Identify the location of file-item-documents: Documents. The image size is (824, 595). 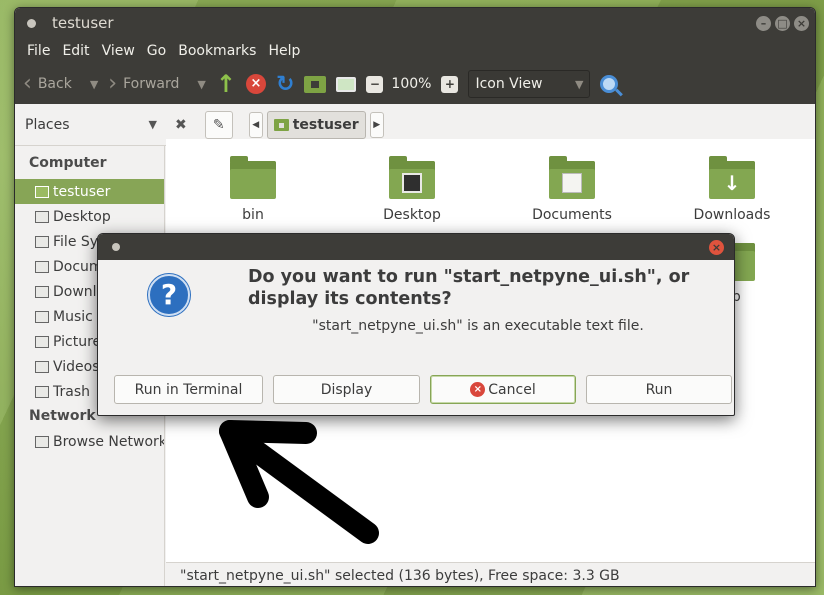
(572, 189).